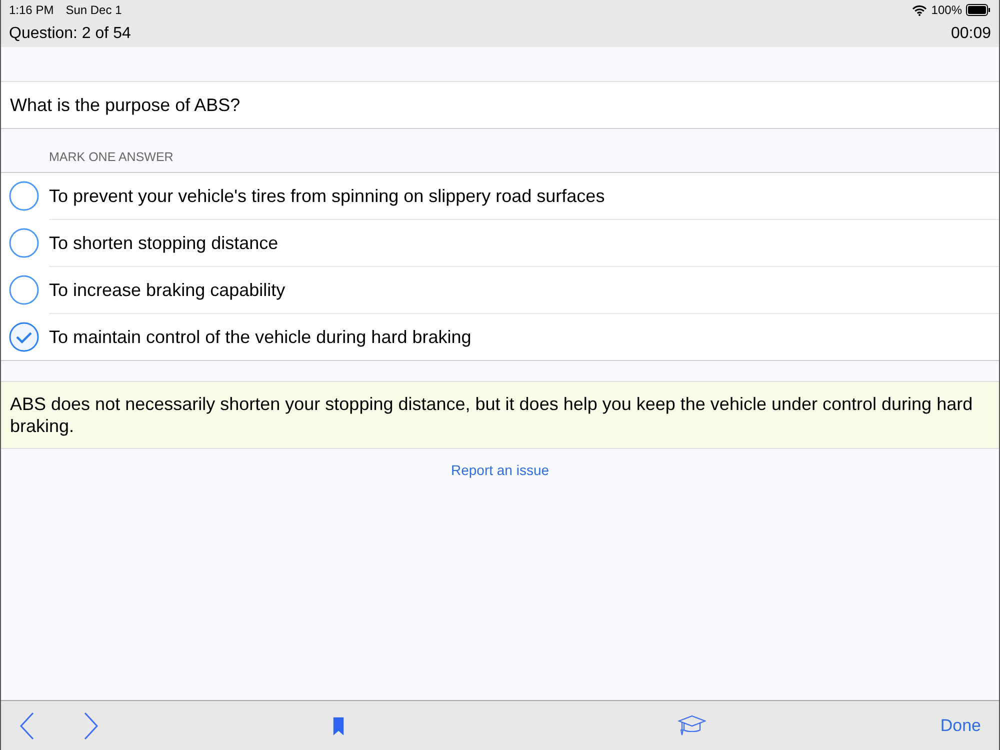 This screenshot has width=1000, height=750. I want to click on answer-option: To prevent your vehicle's tires from spinning on slippery road surfaces, so click(327, 196).